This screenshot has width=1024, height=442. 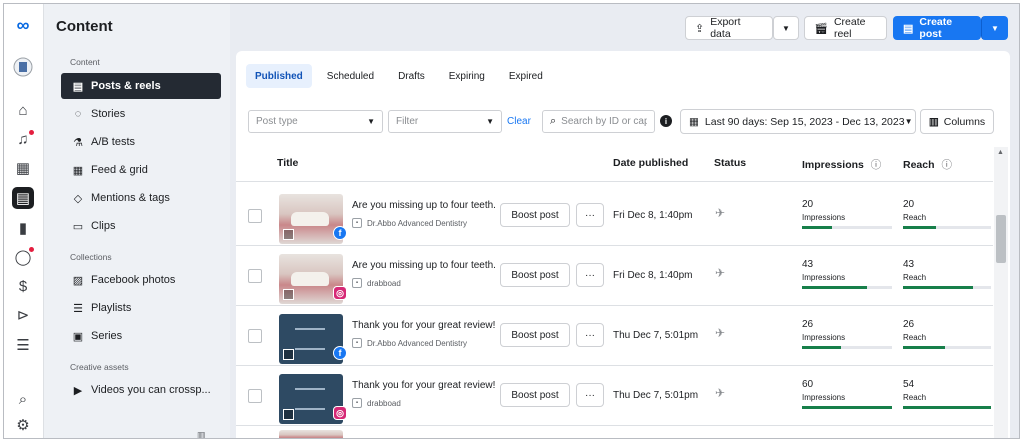 What do you see at coordinates (964, 121) in the screenshot?
I see `columns-label: Columns` at bounding box center [964, 121].